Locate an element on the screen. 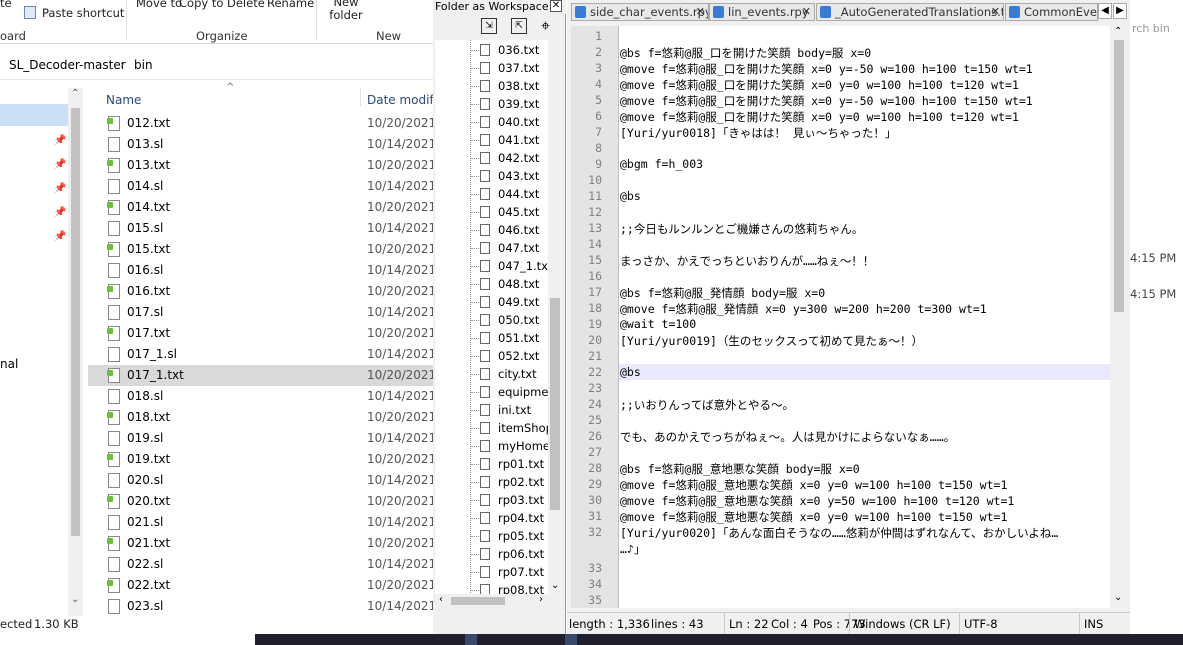 The width and height of the screenshot is (1183, 645). locate-current-file-icon: ⌖ is located at coordinates (545, 26).